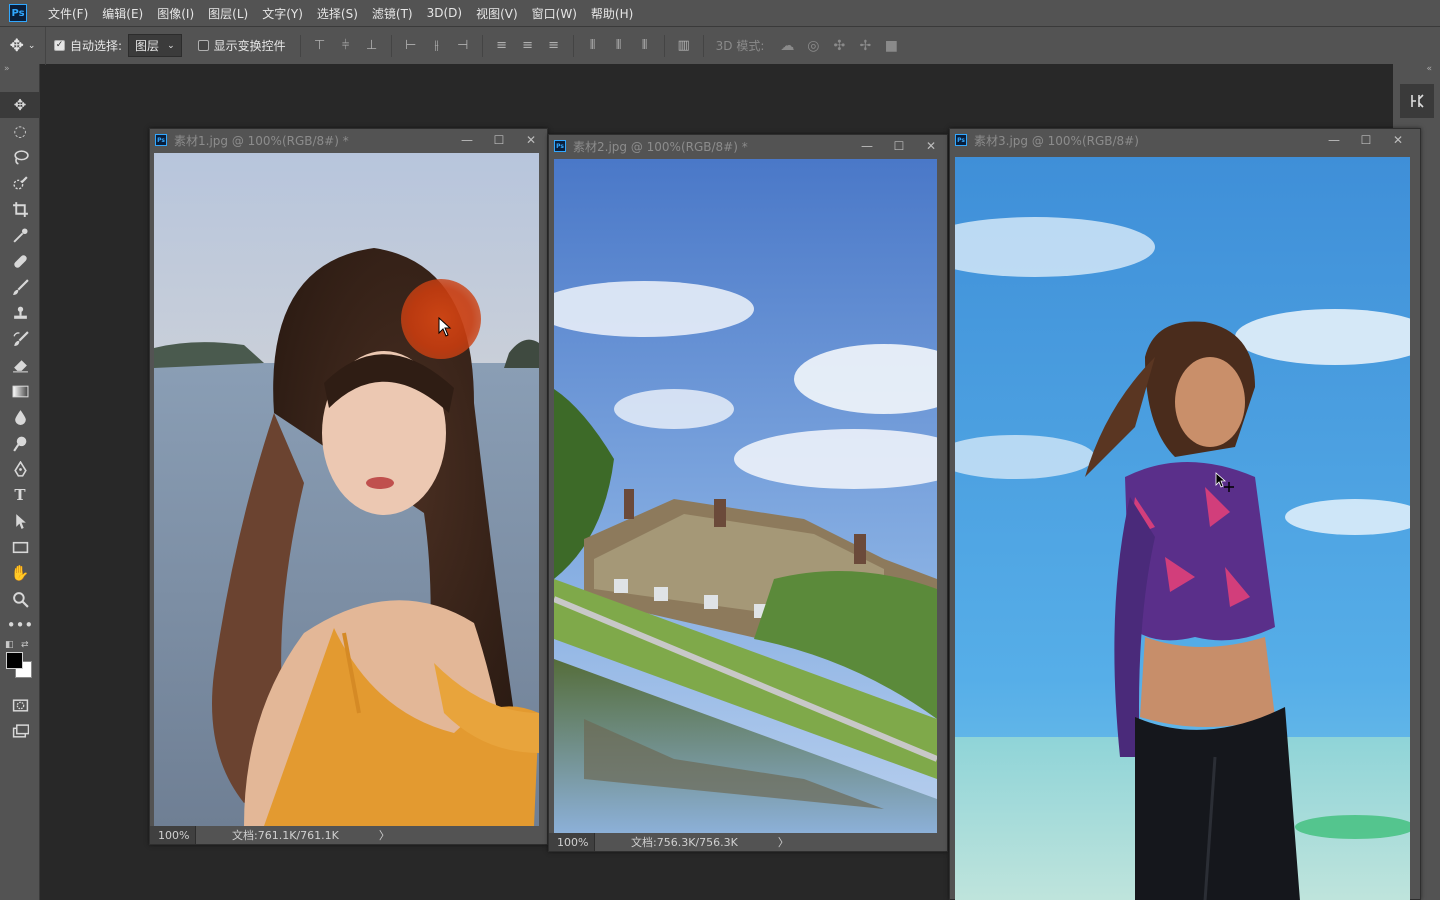  I want to click on auto-select-checkbox: ✓, so click(59, 45).